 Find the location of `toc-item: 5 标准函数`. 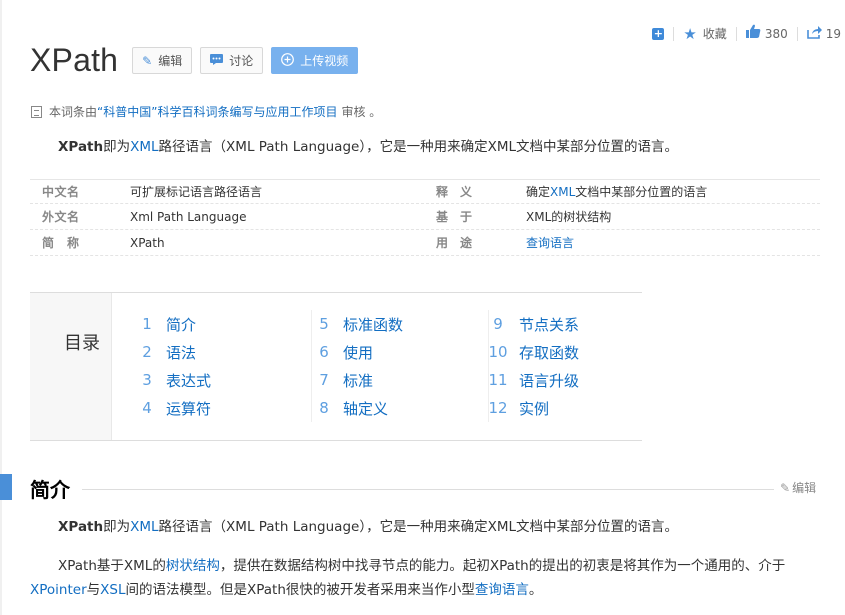

toc-item: 5 标准函数 is located at coordinates (400, 324).